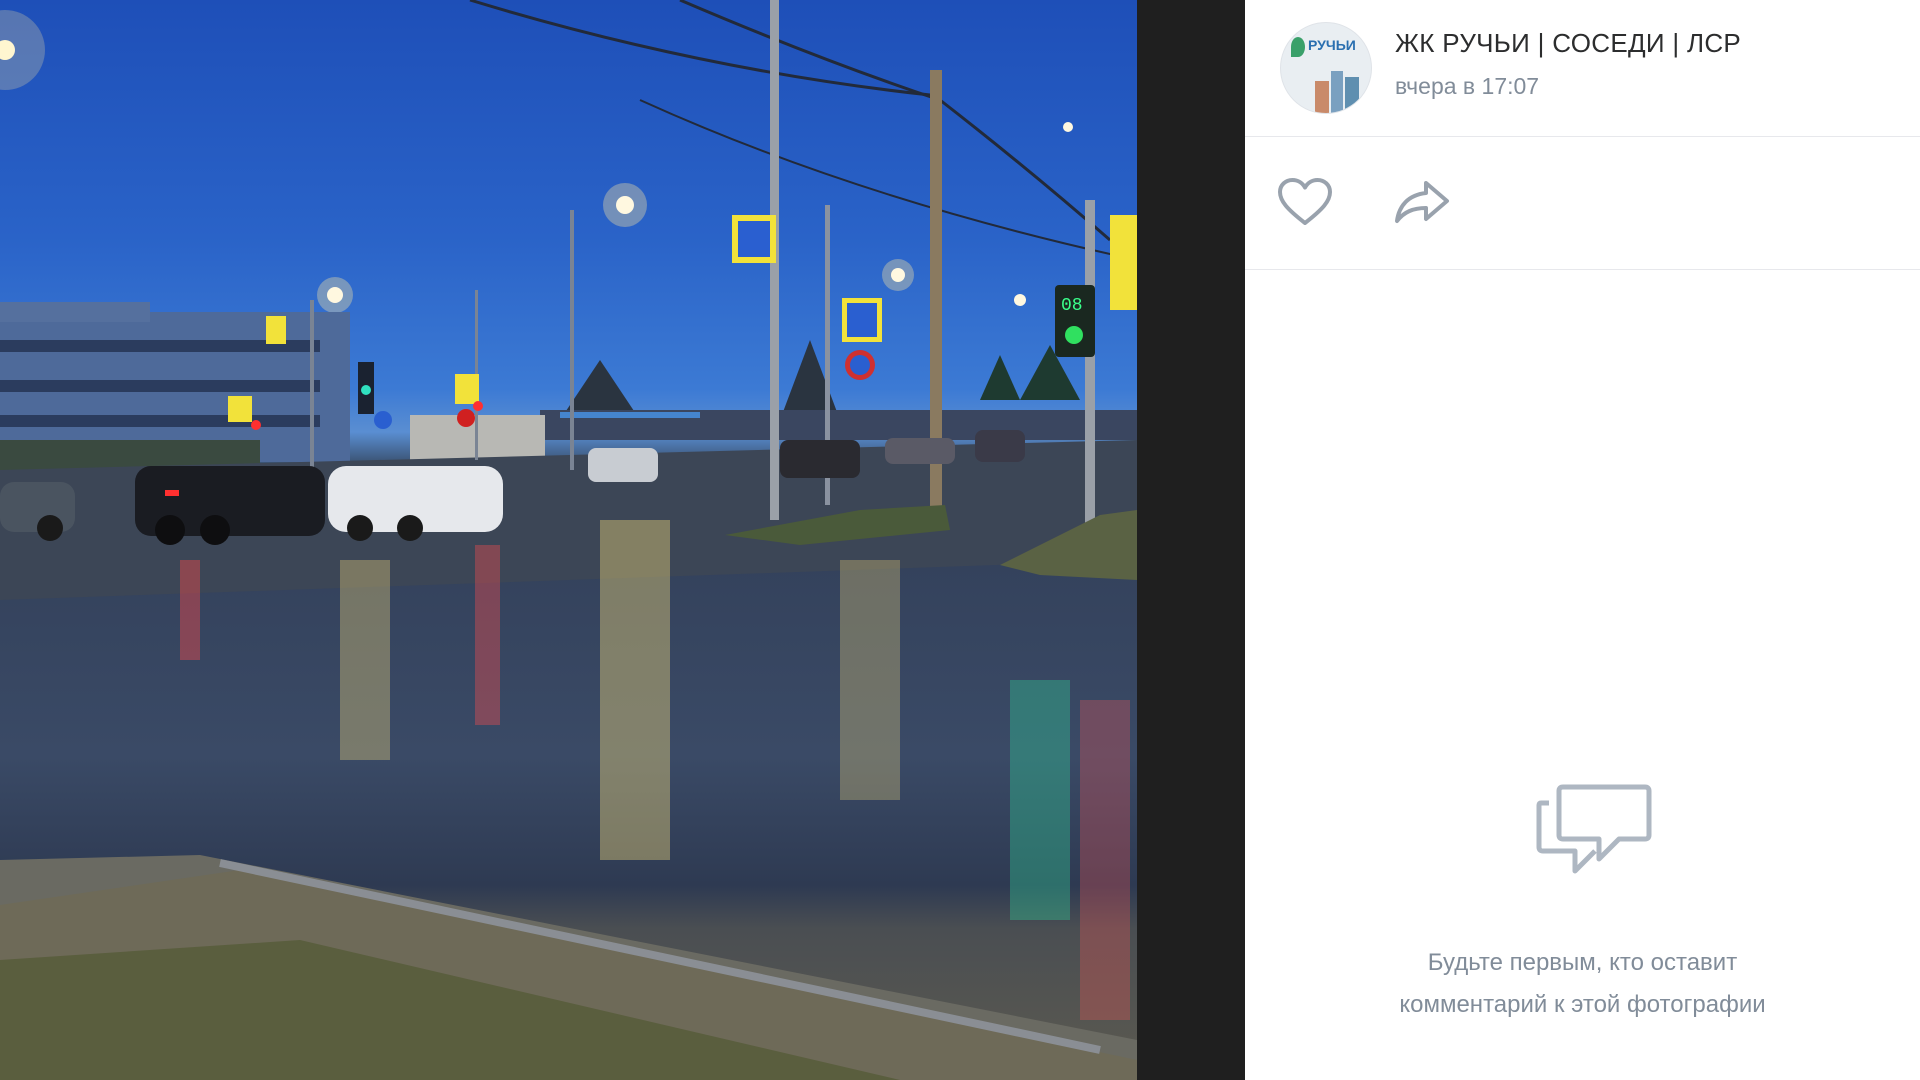 This screenshot has height=1080, width=1920. I want to click on traffic-counter: 08, so click(1072, 306).